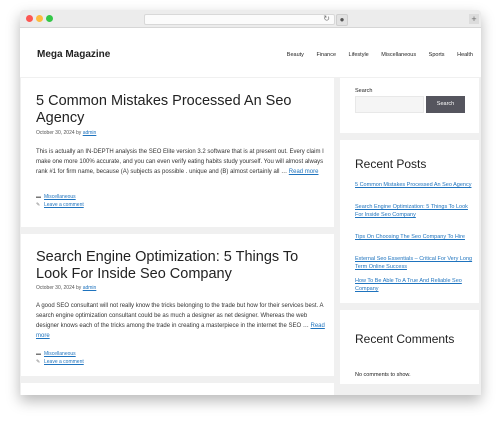 The width and height of the screenshot is (500, 423). What do you see at coordinates (445, 104) in the screenshot?
I see `search-button: Search` at bounding box center [445, 104].